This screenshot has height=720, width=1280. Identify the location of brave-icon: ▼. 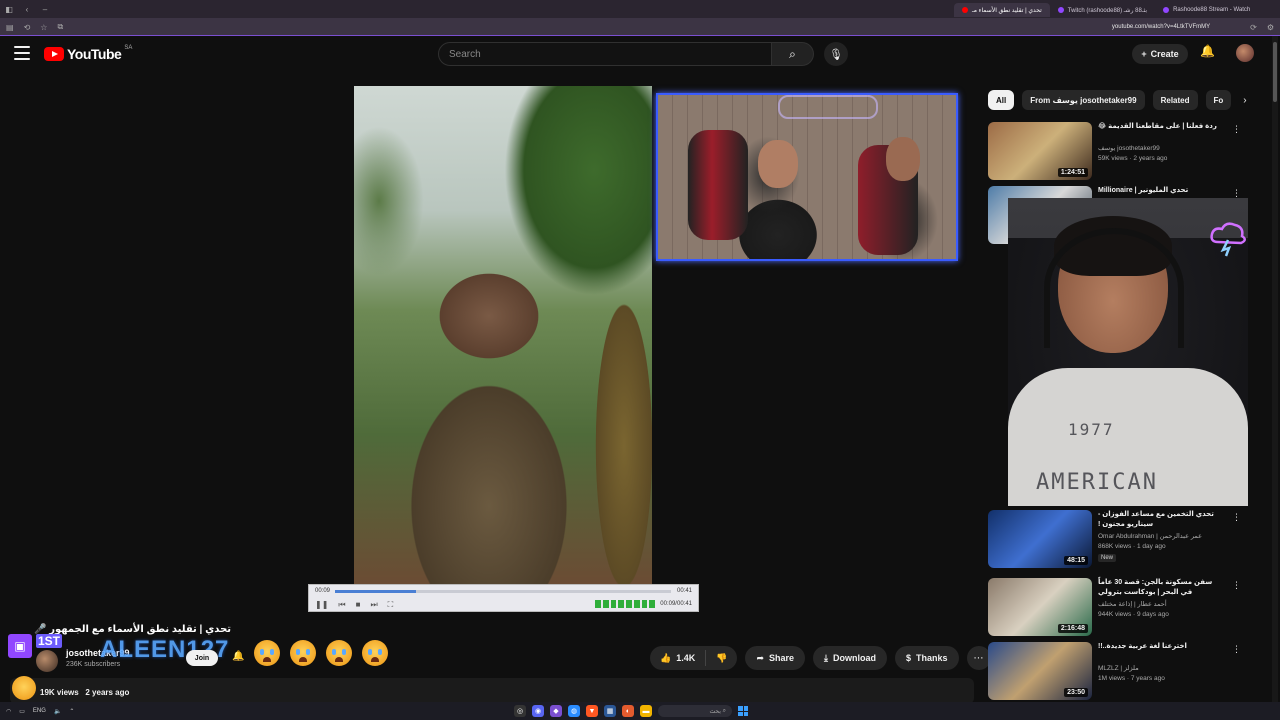
(592, 711).